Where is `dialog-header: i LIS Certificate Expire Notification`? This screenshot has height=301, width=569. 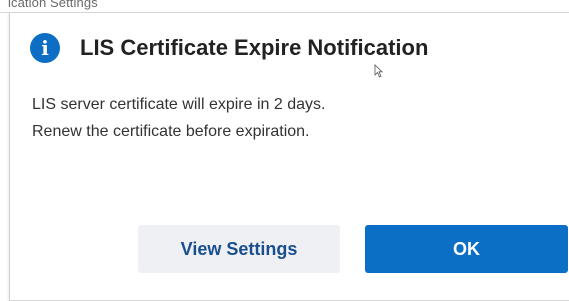
dialog-header: i LIS Certificate Expire Notification is located at coordinates (229, 48).